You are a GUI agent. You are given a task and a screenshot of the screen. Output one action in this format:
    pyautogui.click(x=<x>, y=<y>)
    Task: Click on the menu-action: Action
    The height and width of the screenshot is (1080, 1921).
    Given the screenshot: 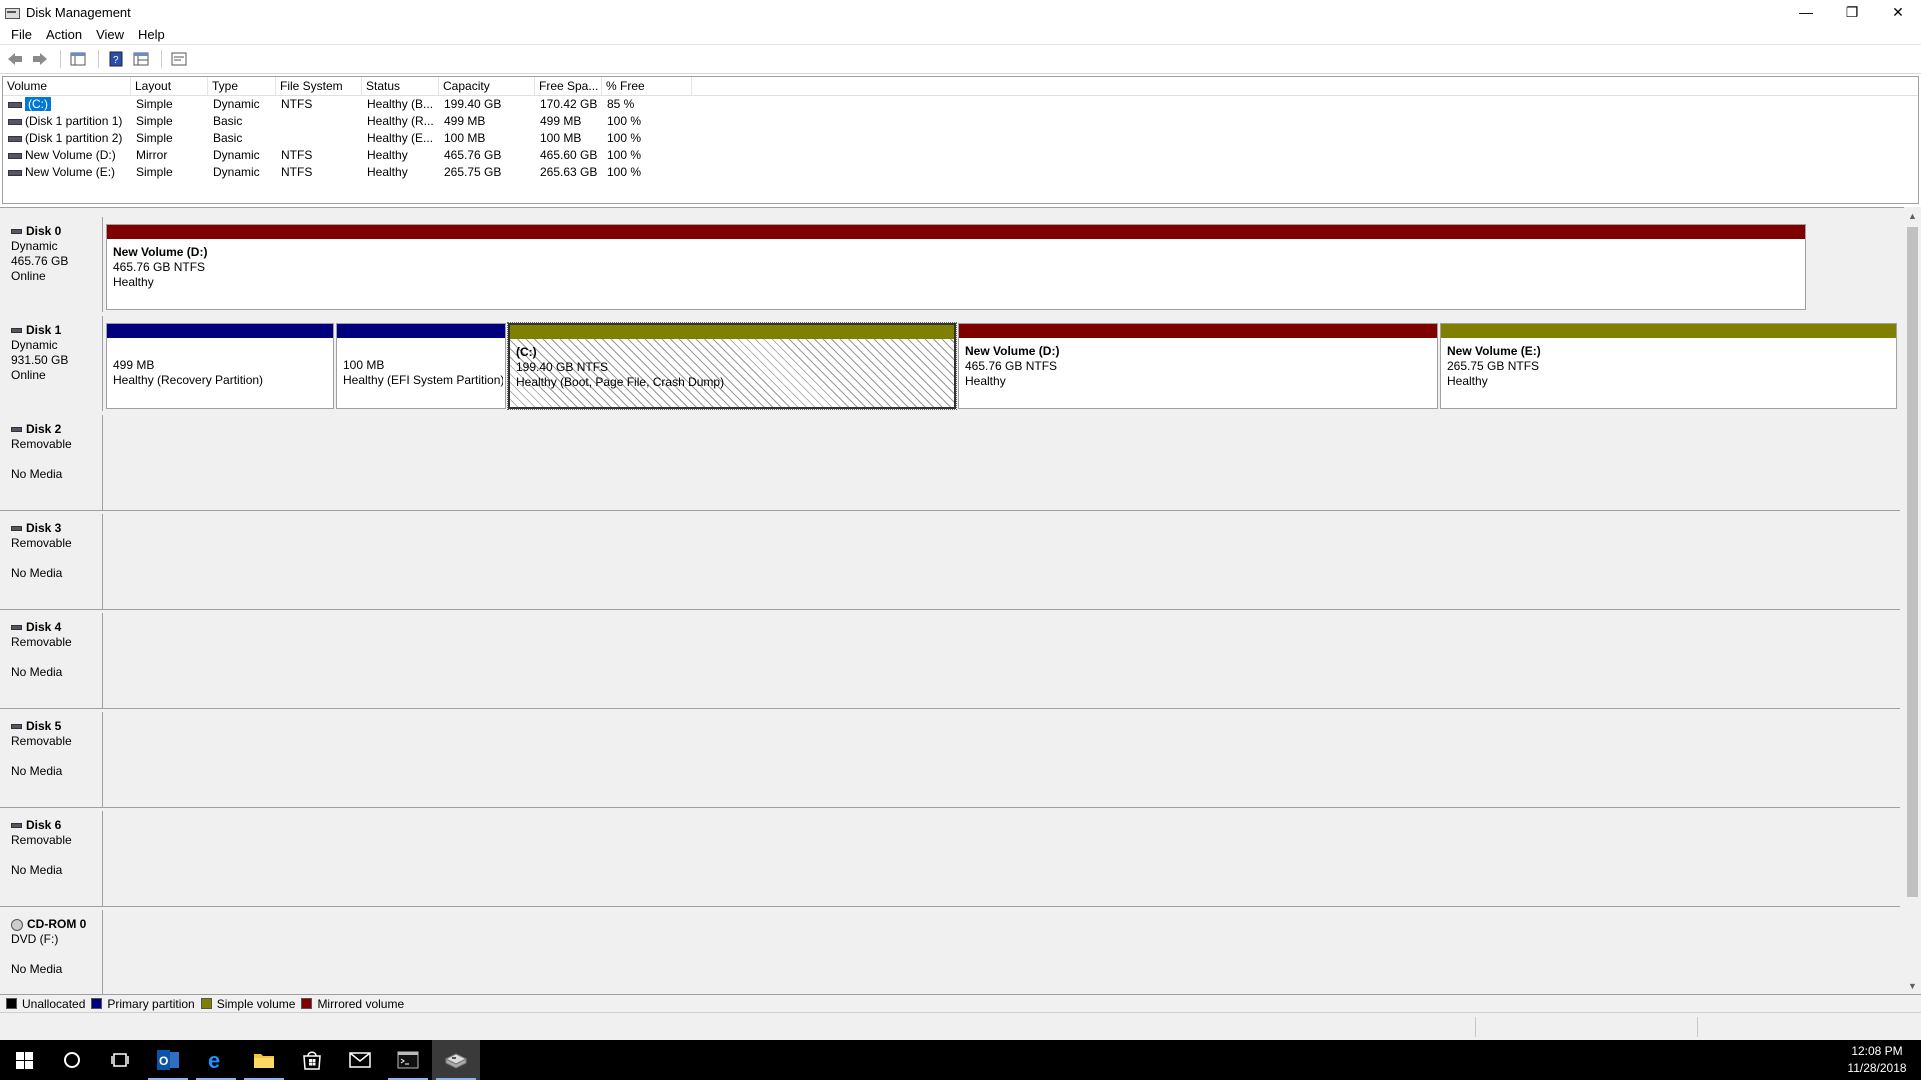 What is the action you would take?
    pyautogui.click(x=64, y=34)
    